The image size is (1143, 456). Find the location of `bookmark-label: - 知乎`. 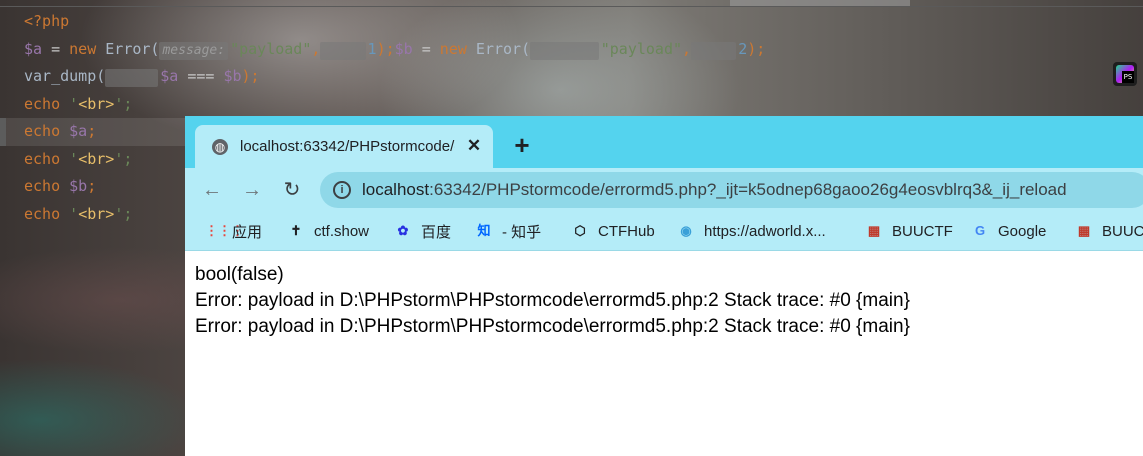

bookmark-label: - 知乎 is located at coordinates (522, 232).